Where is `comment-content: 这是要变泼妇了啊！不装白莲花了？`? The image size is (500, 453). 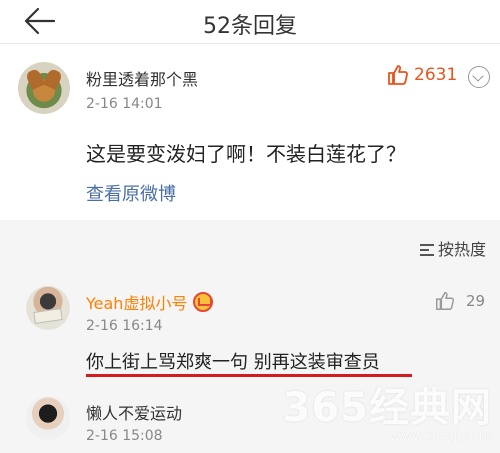
comment-content: 这是要变泼妇了啊！不装白莲花了？ is located at coordinates (246, 154).